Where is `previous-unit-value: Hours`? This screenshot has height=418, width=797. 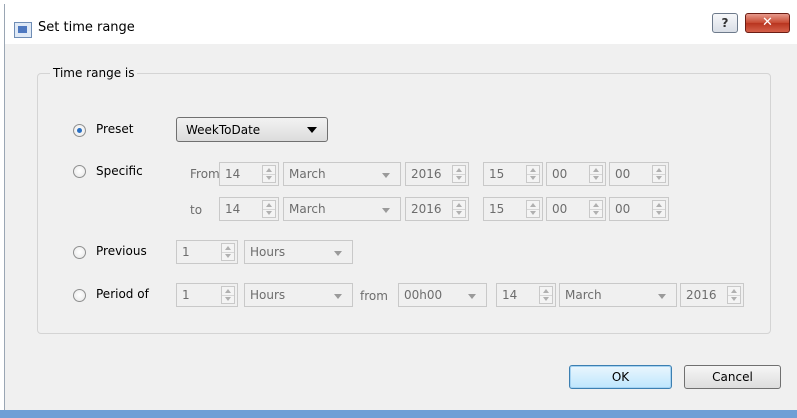 previous-unit-value: Hours is located at coordinates (268, 252).